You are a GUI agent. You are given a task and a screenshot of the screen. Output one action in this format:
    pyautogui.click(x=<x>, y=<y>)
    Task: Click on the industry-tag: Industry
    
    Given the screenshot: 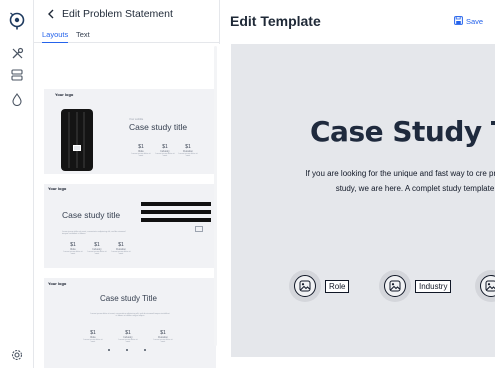 What is the action you would take?
    pyautogui.click(x=433, y=286)
    